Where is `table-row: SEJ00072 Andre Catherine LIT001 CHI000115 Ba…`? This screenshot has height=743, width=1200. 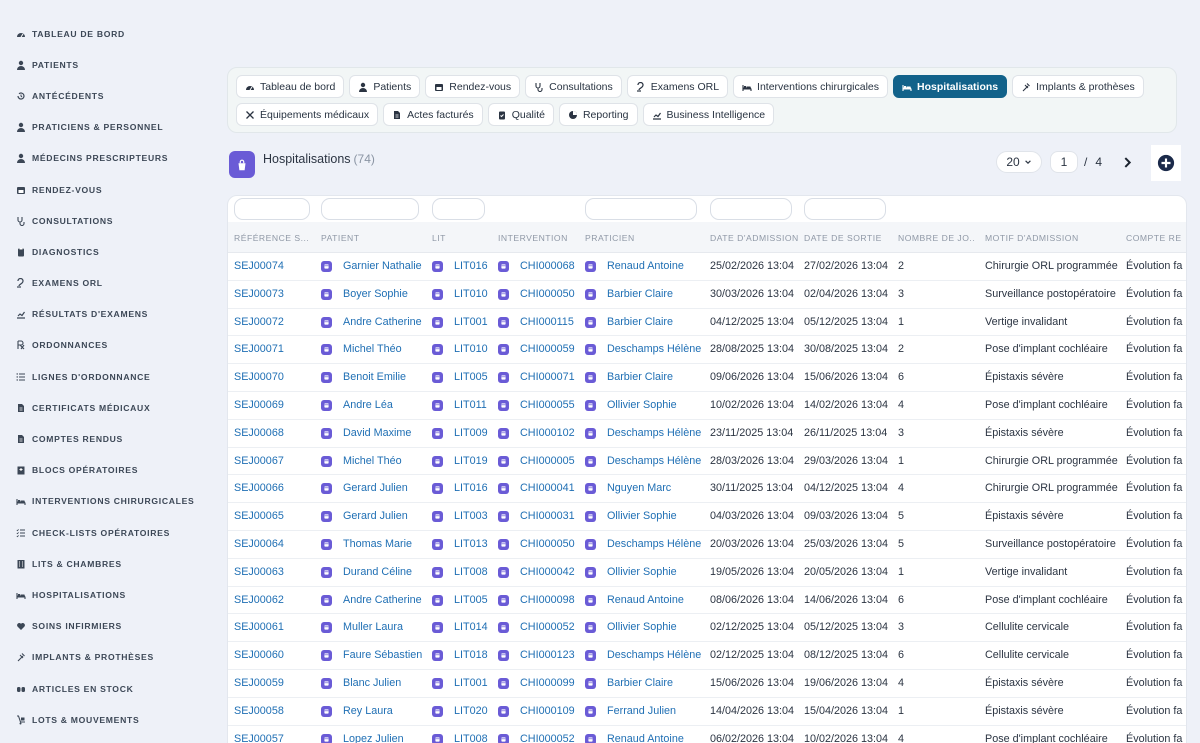
table-row: SEJ00072 Andre Catherine LIT001 CHI000115 Ba… is located at coordinates (707, 323).